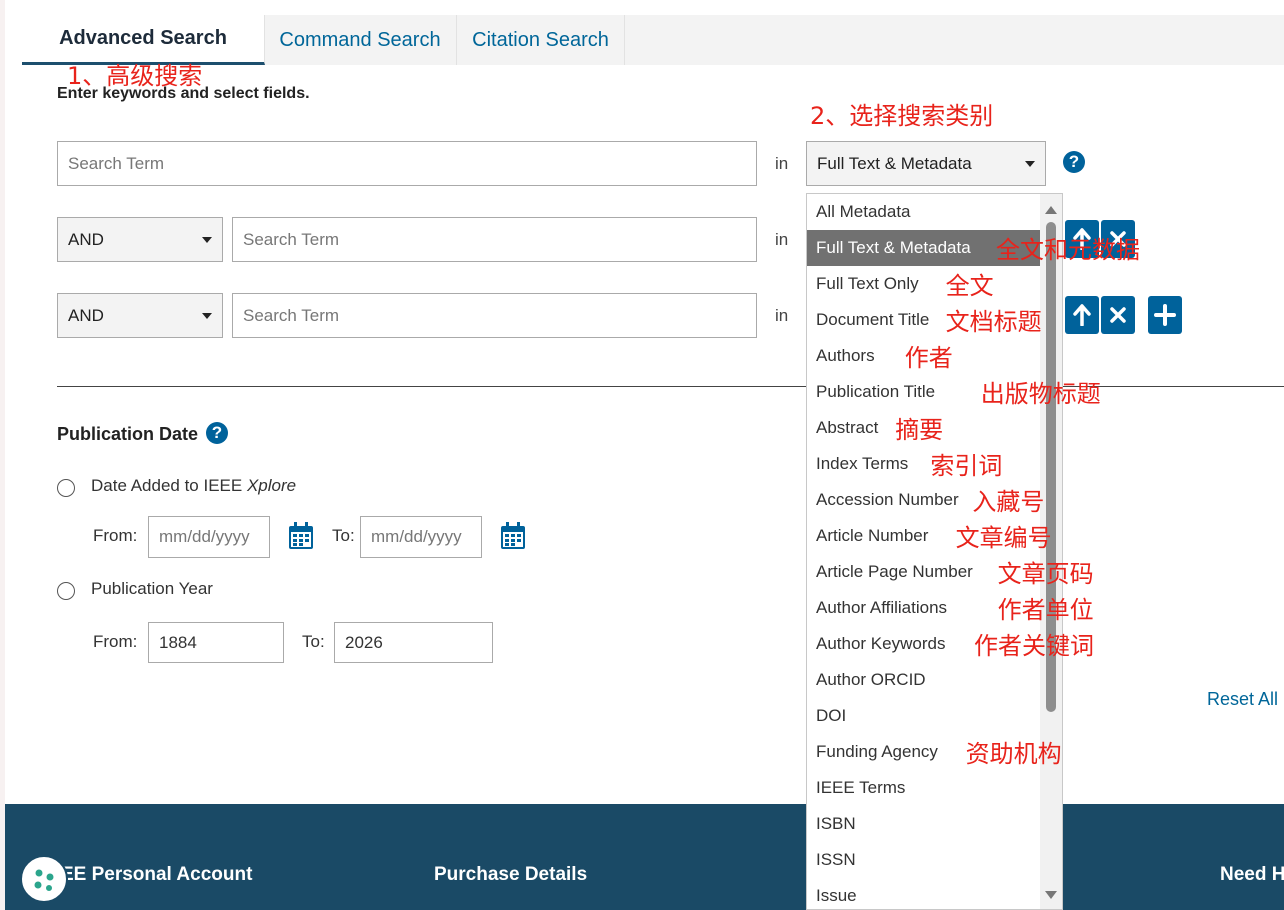  What do you see at coordinates (140, 239) in the screenshot?
I see `operator-select-2: AND` at bounding box center [140, 239].